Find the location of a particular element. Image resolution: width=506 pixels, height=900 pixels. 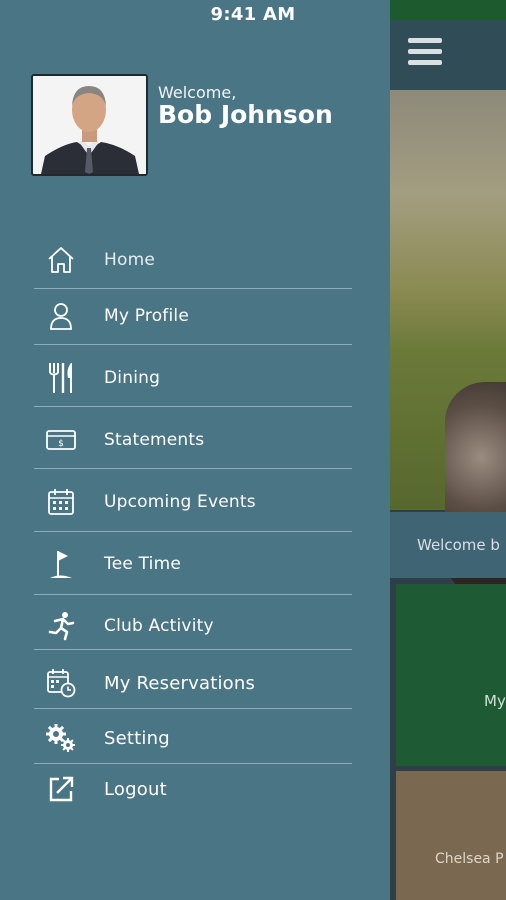

background-tile-chelsea: Chelsea P is located at coordinates (451, 835).